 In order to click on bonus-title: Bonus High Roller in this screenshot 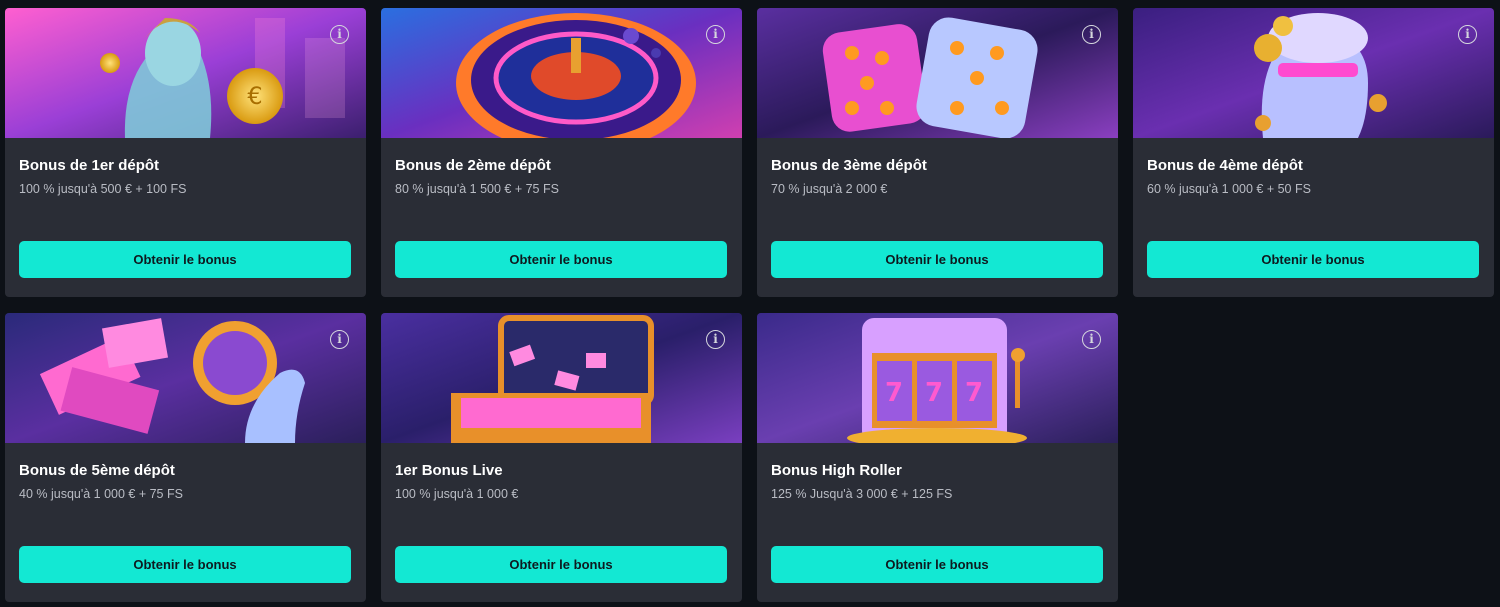, I will do `click(836, 470)`.